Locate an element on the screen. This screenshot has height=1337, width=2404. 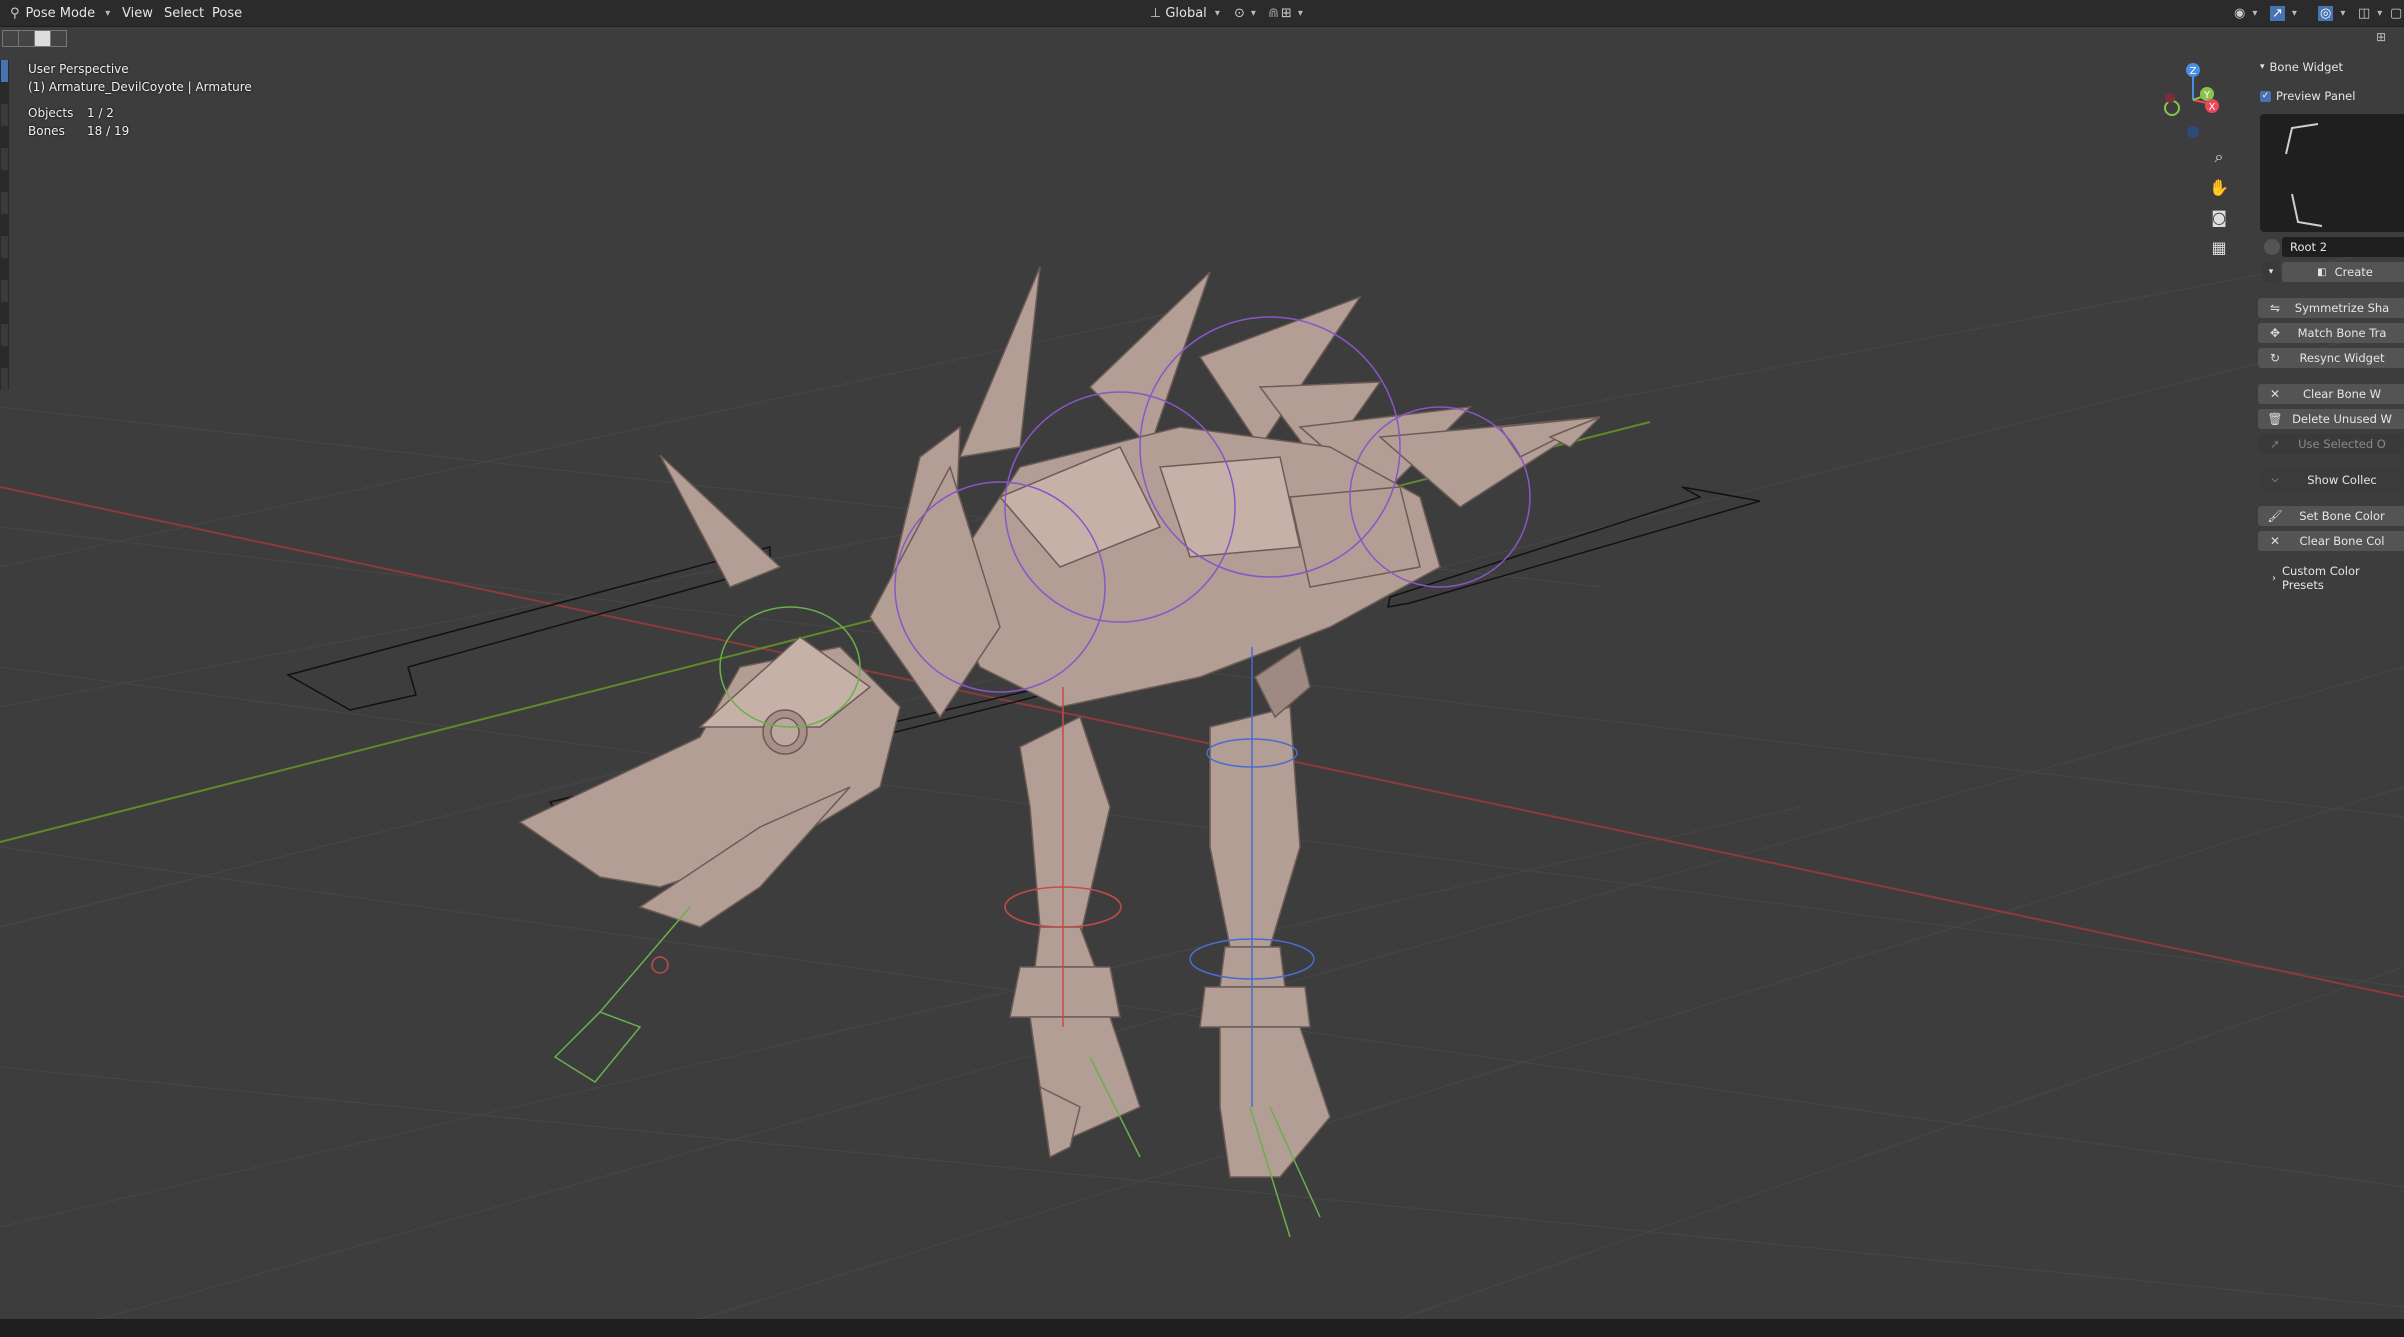
orientation-label: Global is located at coordinates (1186, 13).